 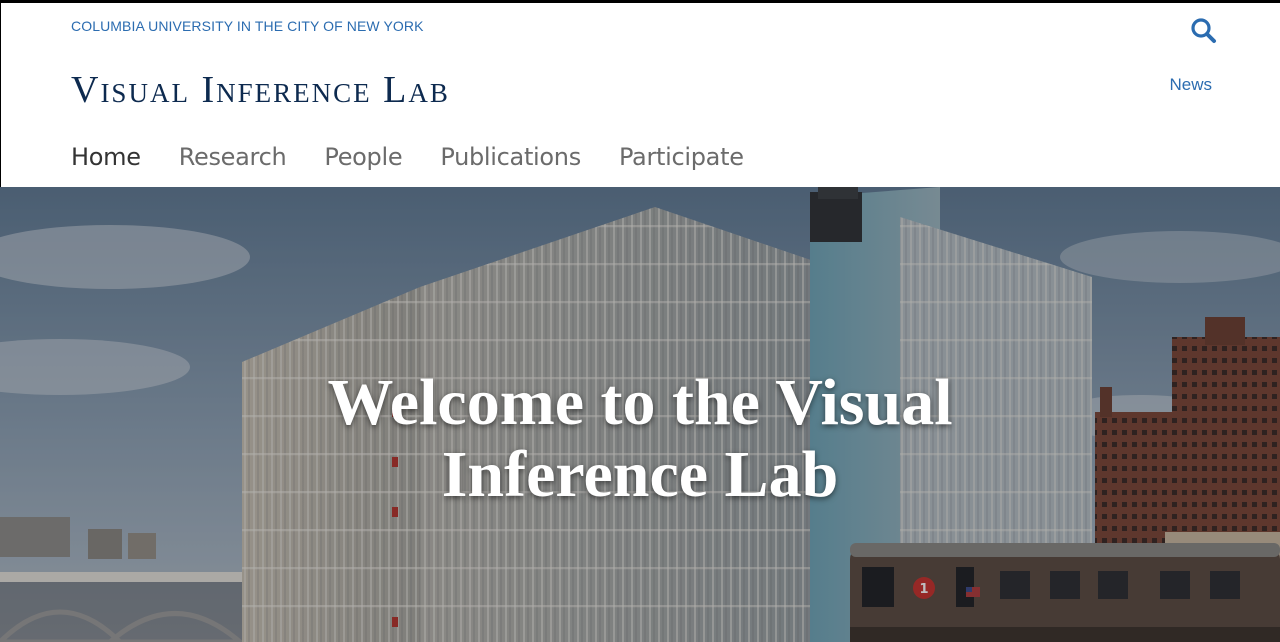 What do you see at coordinates (510, 157) in the screenshot?
I see `nav-item-publications: Publications` at bounding box center [510, 157].